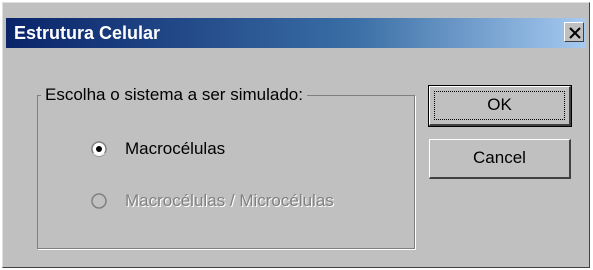 Image resolution: width=593 pixels, height=270 pixels. I want to click on radio-label-macrocelulas: Macrocélulas, so click(175, 148).